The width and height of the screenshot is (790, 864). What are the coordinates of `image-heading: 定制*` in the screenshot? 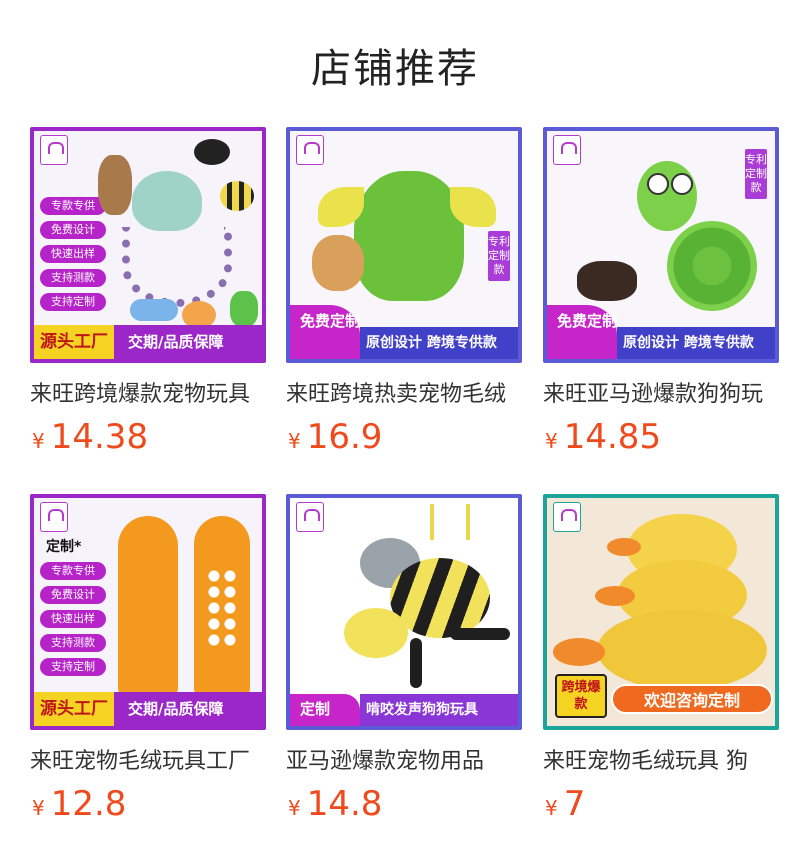 It's located at (64, 547).